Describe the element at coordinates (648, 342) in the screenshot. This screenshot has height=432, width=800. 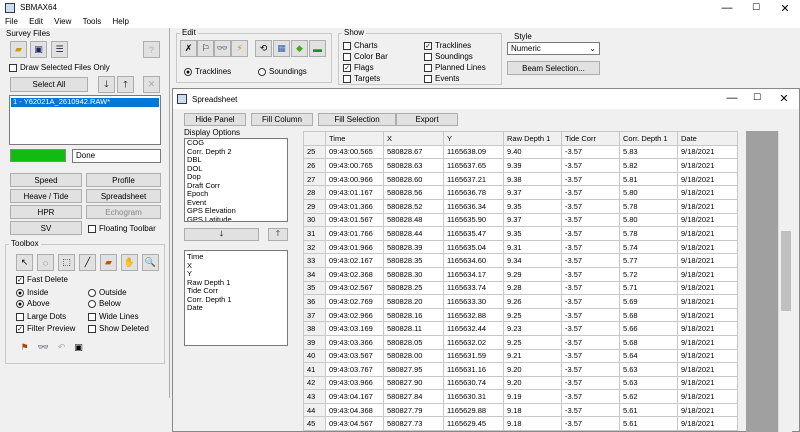
I see `table-cell: 5.68` at that location.